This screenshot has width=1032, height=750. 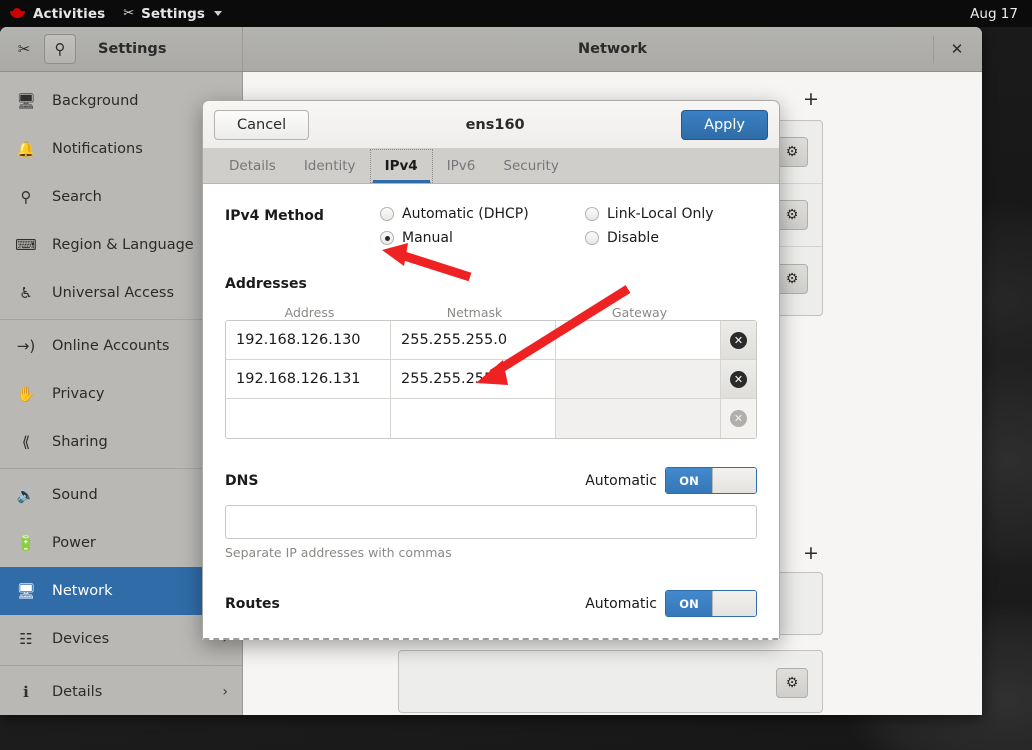 What do you see at coordinates (308, 418) in the screenshot?
I see `address-input` at bounding box center [308, 418].